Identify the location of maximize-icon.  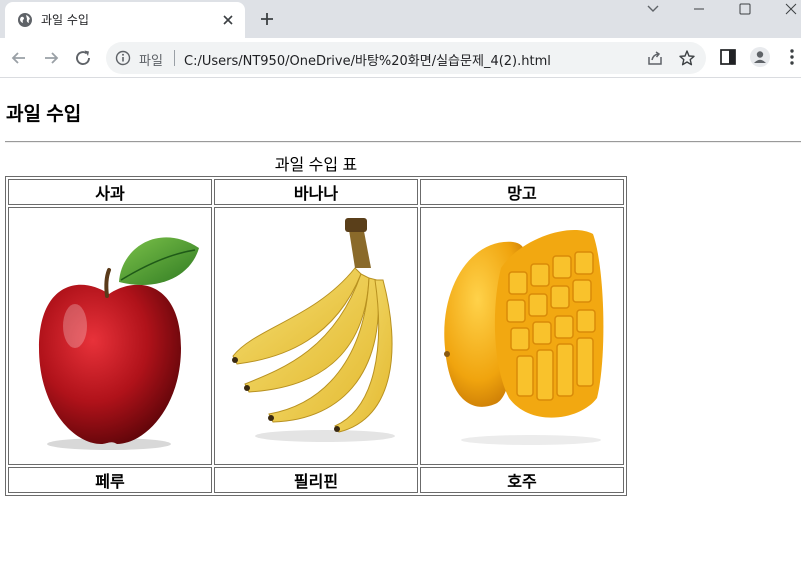
(745, 10).